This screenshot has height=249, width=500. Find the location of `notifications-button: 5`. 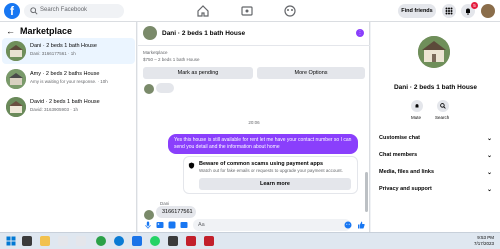

notifications-button: 5 is located at coordinates (469, 10).